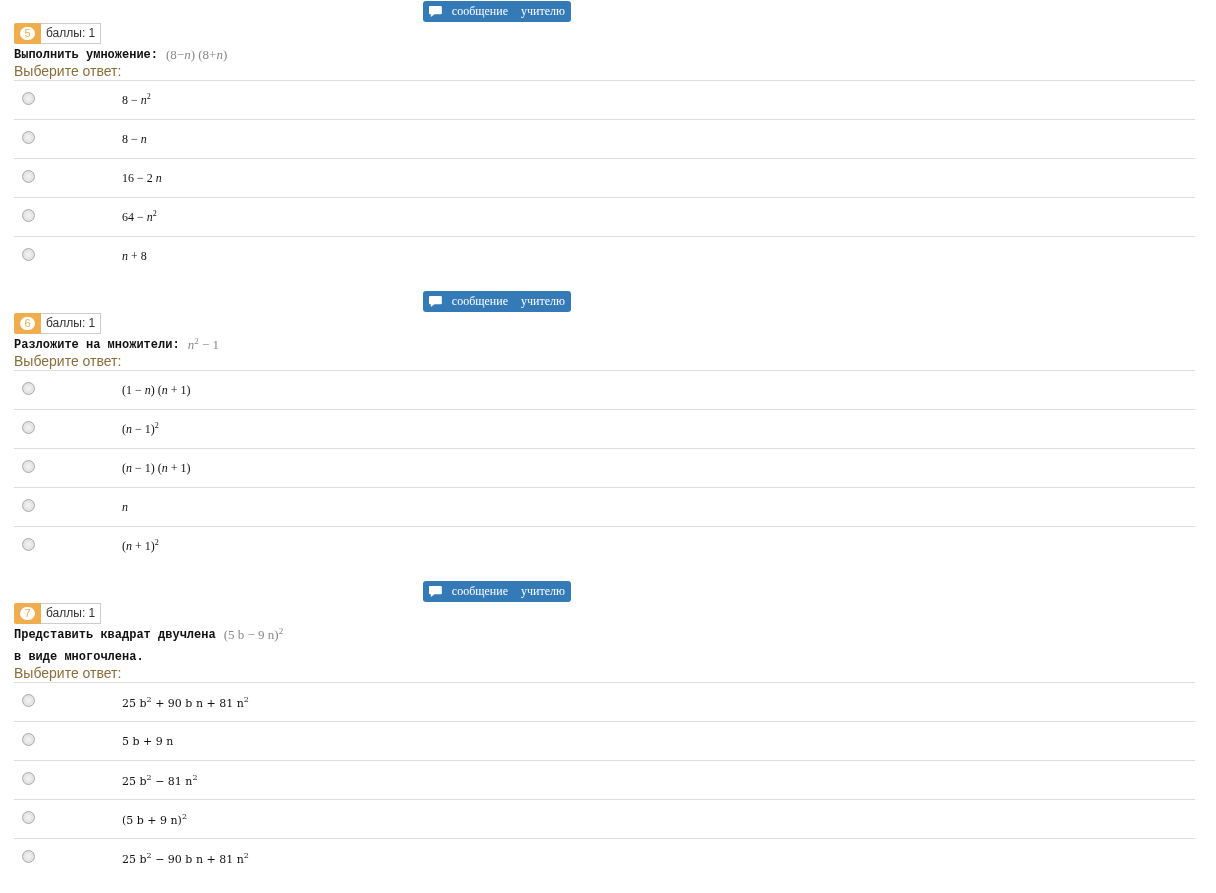  I want to click on answer-option: 25 b$^{2}$ − 81 n$^{2}$, so click(160, 780).